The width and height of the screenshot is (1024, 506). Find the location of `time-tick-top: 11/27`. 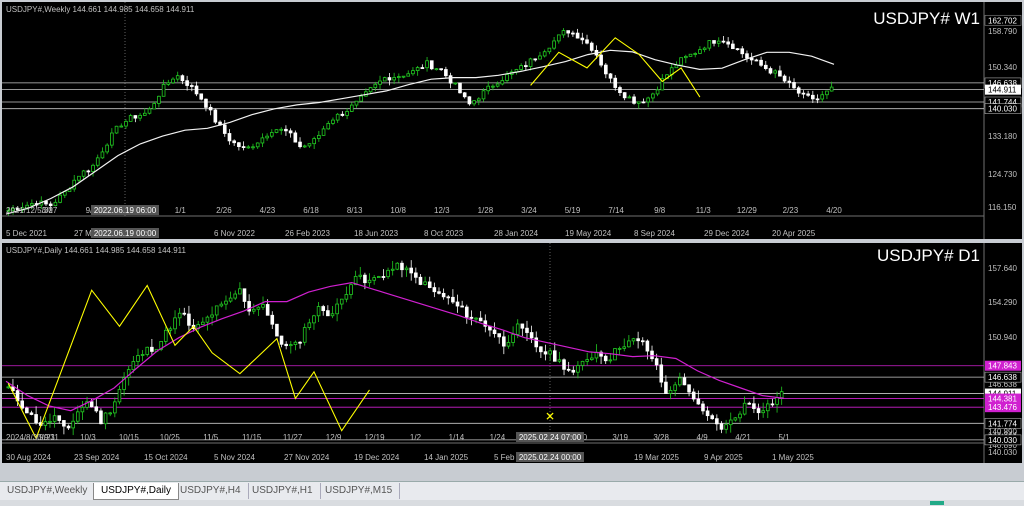

time-tick-top: 11/27 is located at coordinates (293, 437).